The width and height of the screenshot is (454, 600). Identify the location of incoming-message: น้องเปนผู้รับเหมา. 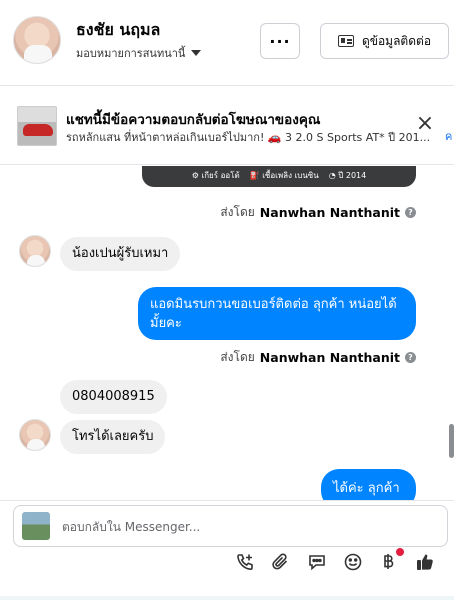
(120, 254).